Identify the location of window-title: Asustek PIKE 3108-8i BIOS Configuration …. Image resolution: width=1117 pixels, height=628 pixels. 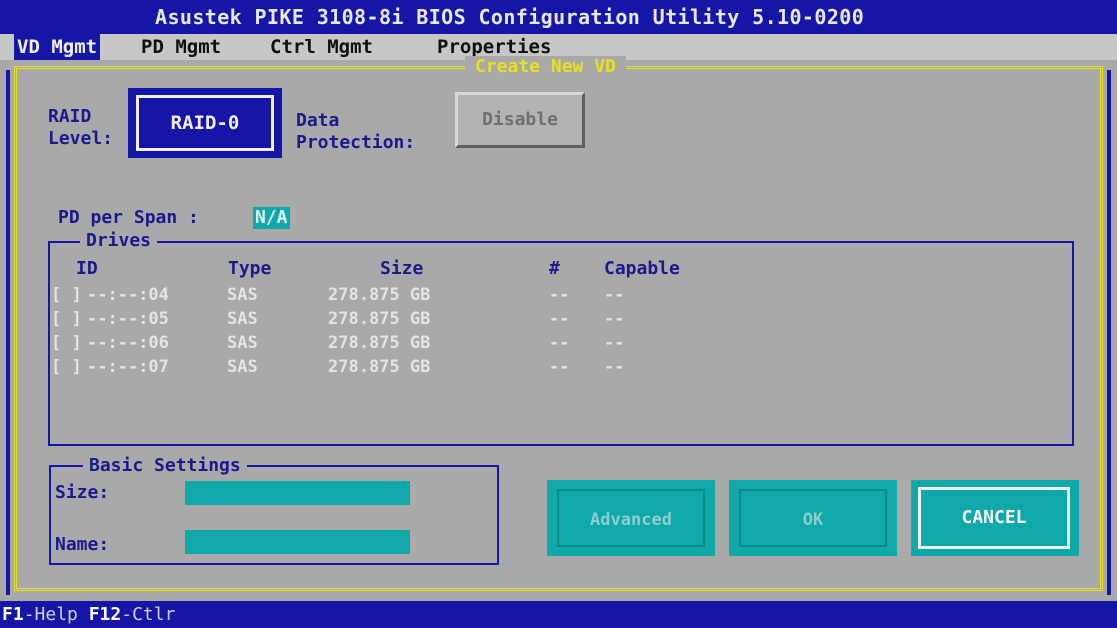
(510, 17).